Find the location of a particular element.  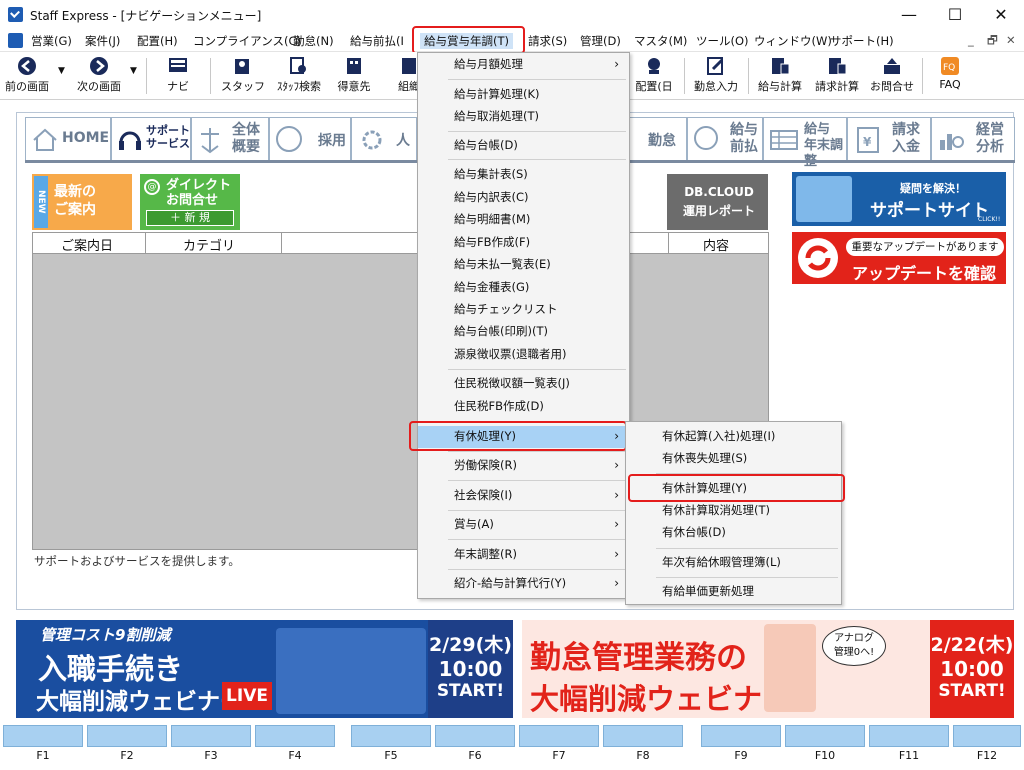

forward-button: 次の画面 is located at coordinates (99, 76).